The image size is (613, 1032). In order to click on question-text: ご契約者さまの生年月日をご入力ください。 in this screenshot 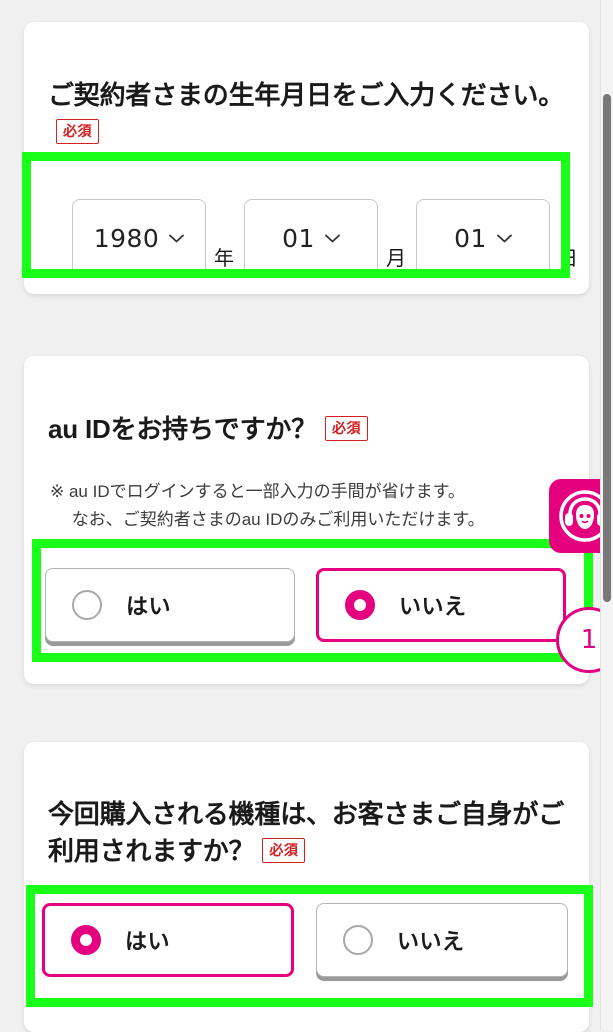, I will do `click(306, 95)`.